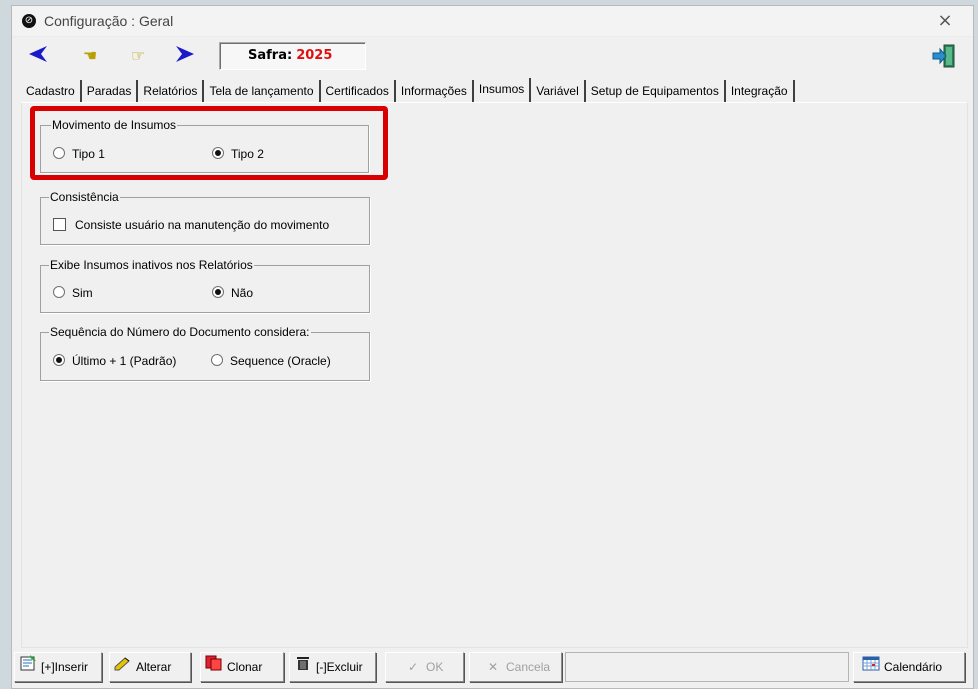 The width and height of the screenshot is (978, 689). I want to click on tab-insumos: Insumos, so click(502, 90).